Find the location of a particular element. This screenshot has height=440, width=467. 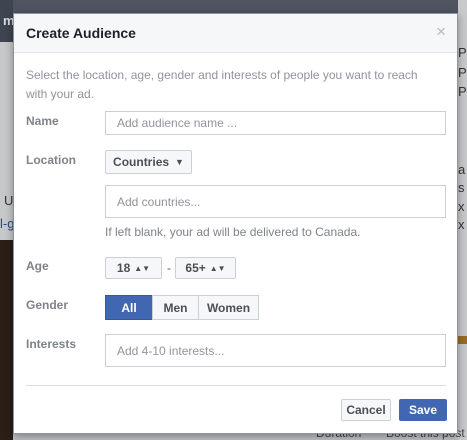

age-max-value: 65+ is located at coordinates (195, 268).